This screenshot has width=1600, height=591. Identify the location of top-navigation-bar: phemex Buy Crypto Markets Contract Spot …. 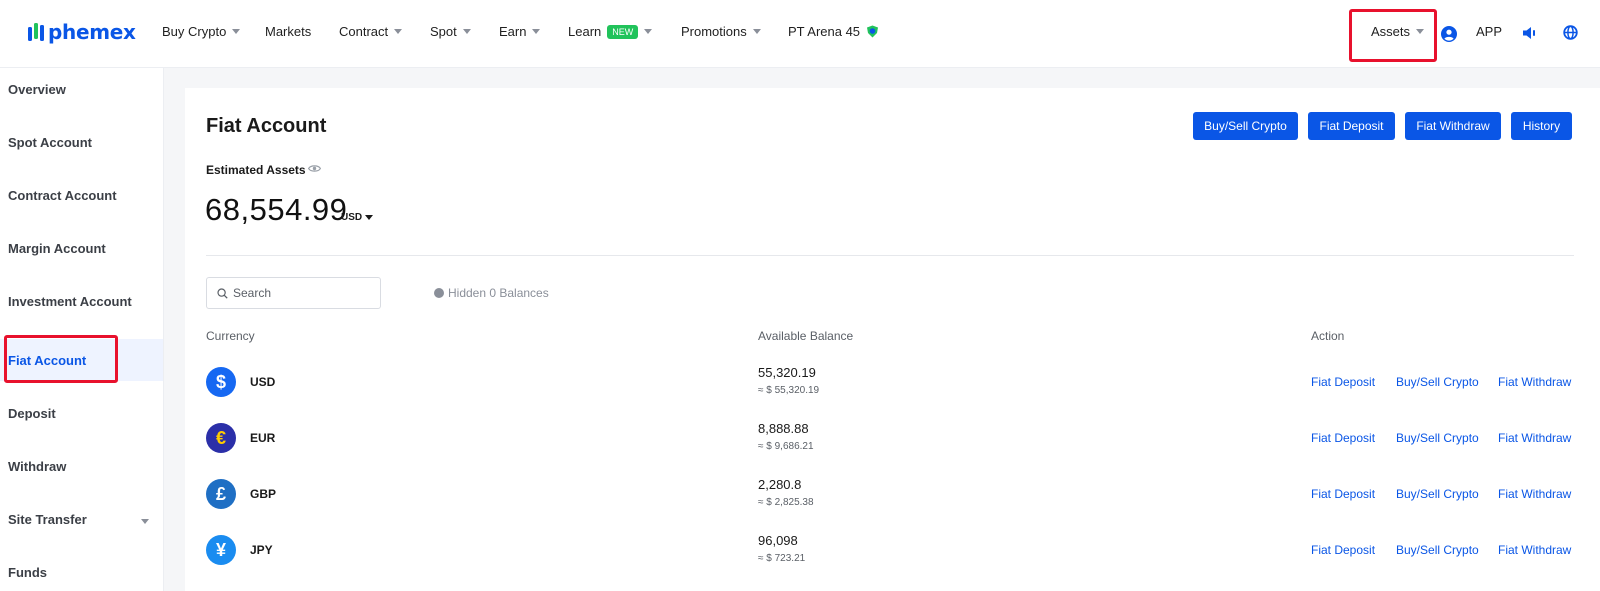
(800, 34).